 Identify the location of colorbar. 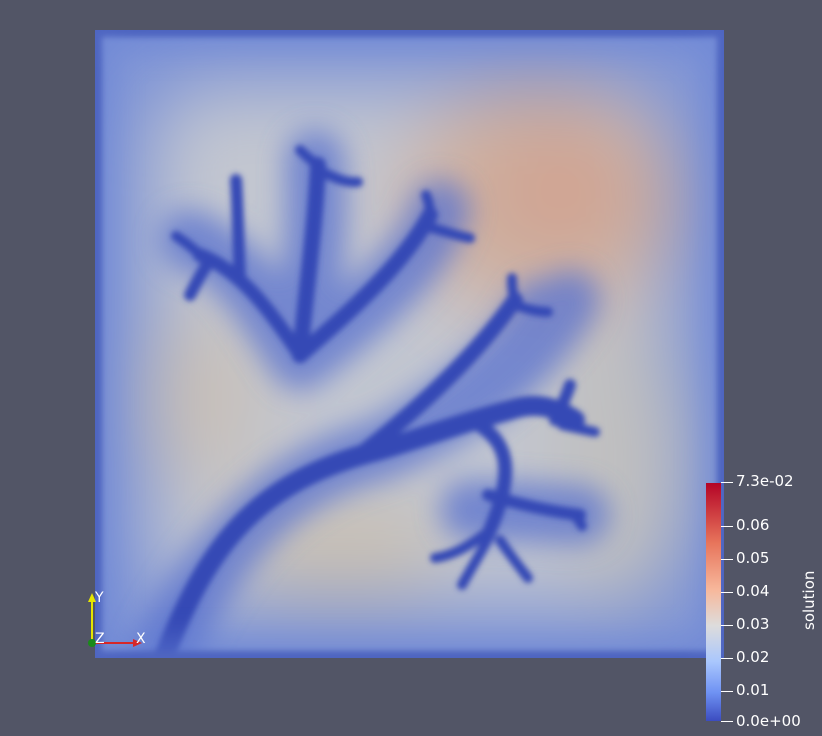
(713, 602).